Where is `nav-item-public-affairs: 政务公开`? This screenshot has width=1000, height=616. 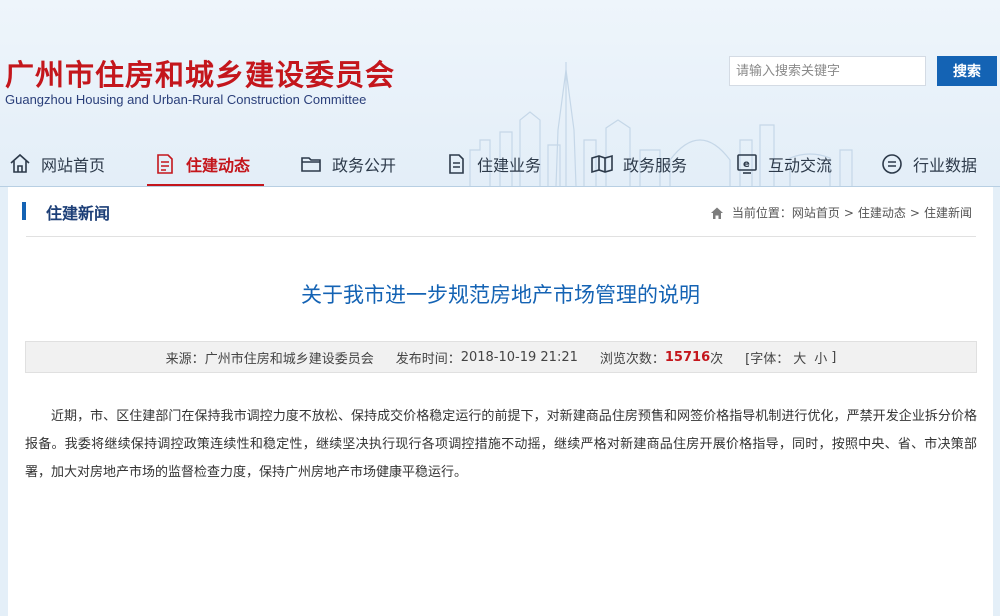 nav-item-public-affairs: 政务公开 is located at coordinates (347, 163).